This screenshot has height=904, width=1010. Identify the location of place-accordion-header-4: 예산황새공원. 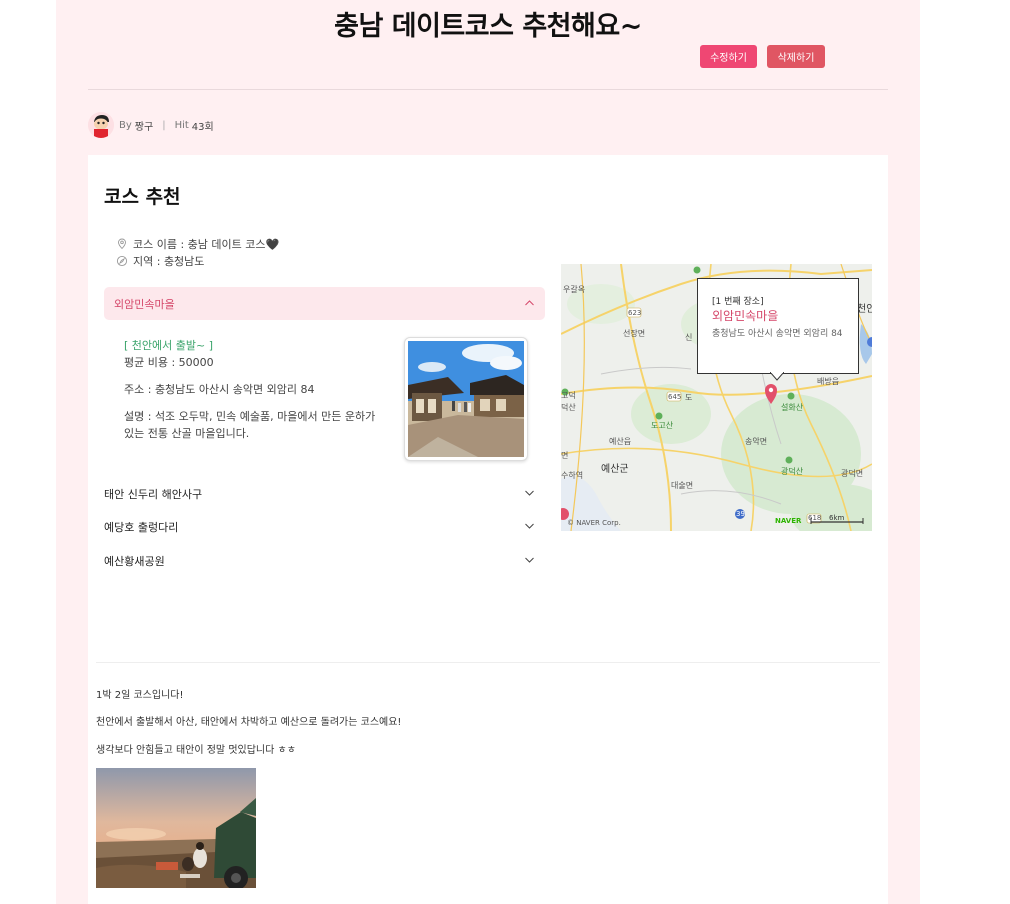
(319, 561).